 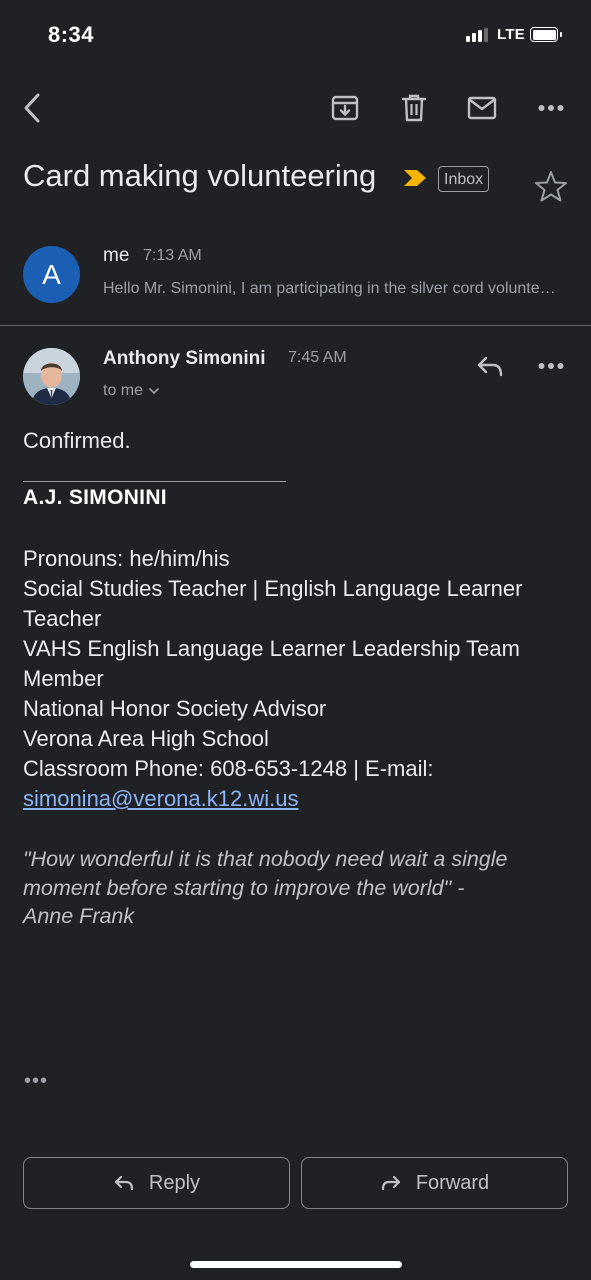 I want to click on email-link: simonina@verona.k12.wi.us, so click(x=160, y=798).